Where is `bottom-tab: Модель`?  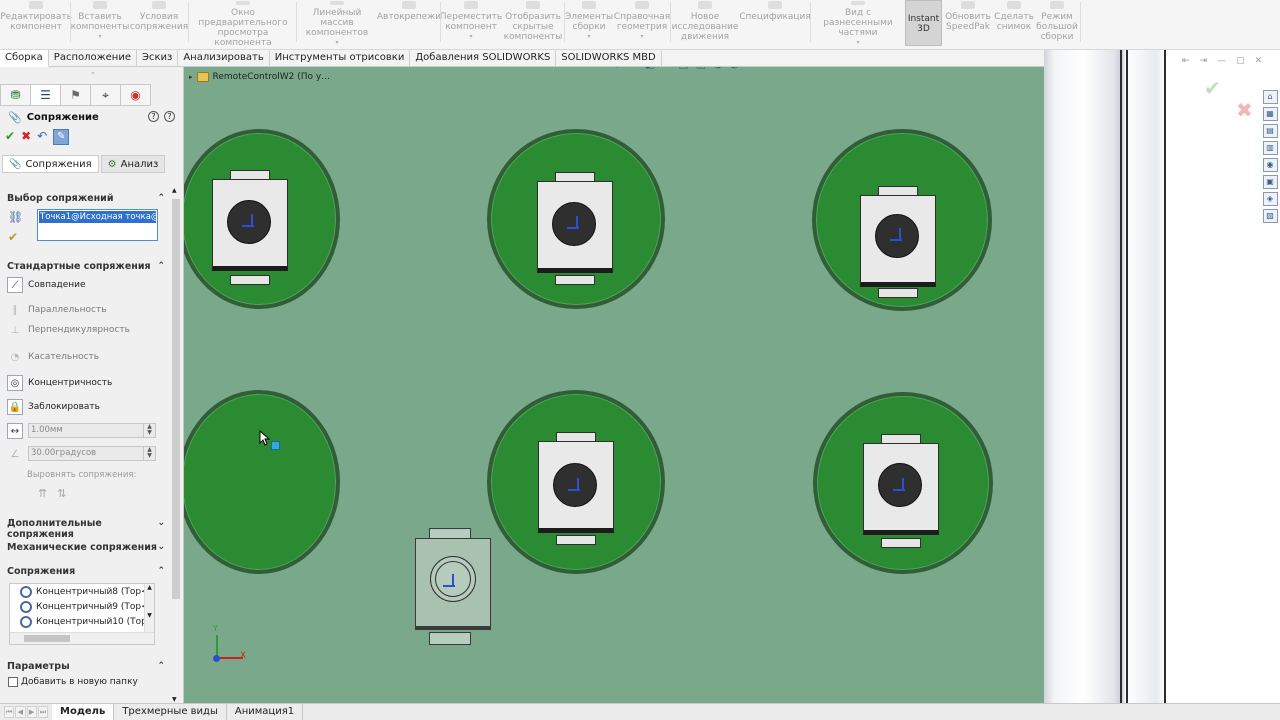 bottom-tab: Модель is located at coordinates (83, 712).